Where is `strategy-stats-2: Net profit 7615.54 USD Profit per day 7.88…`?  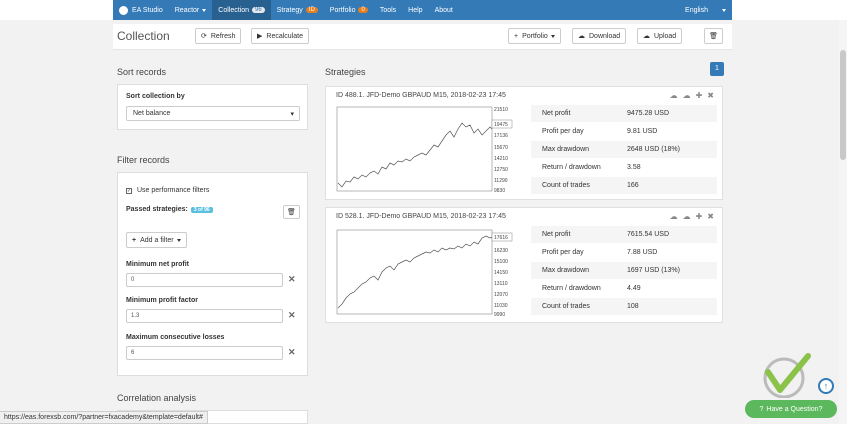
strategy-stats-2: Net profit 7615.54 USD Profit per day 7.88… is located at coordinates (624, 271).